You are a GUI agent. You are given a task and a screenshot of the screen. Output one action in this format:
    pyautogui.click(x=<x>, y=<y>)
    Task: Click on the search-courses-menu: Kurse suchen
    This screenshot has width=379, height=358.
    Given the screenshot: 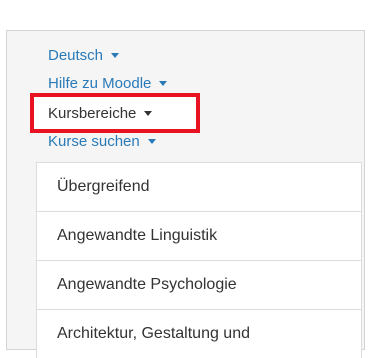 What is the action you would take?
    pyautogui.click(x=102, y=142)
    